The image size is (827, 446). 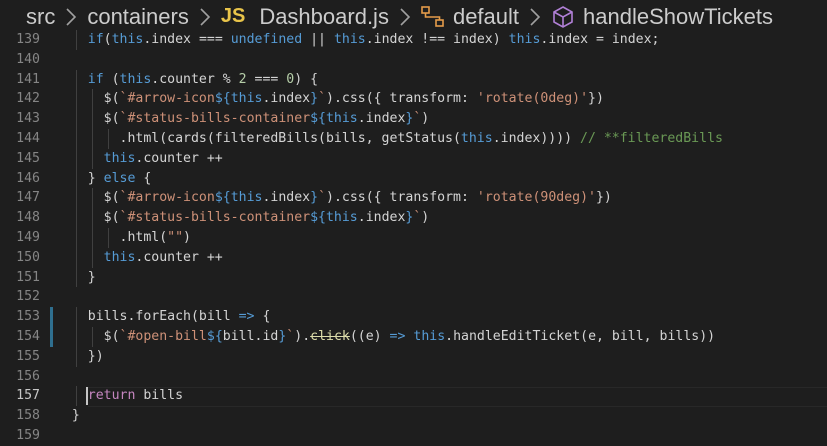 What do you see at coordinates (20, 377) in the screenshot?
I see `line-number: 156` at bounding box center [20, 377].